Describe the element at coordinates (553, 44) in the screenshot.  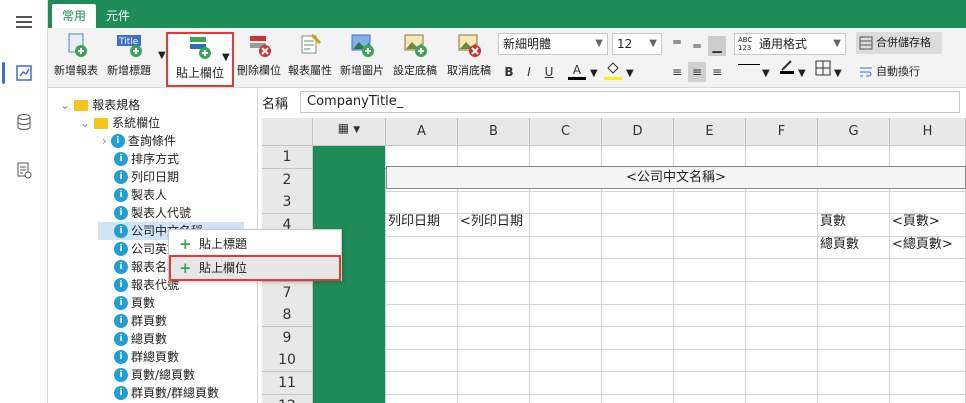
I see `font-name-select: 新細明體 ▼` at that location.